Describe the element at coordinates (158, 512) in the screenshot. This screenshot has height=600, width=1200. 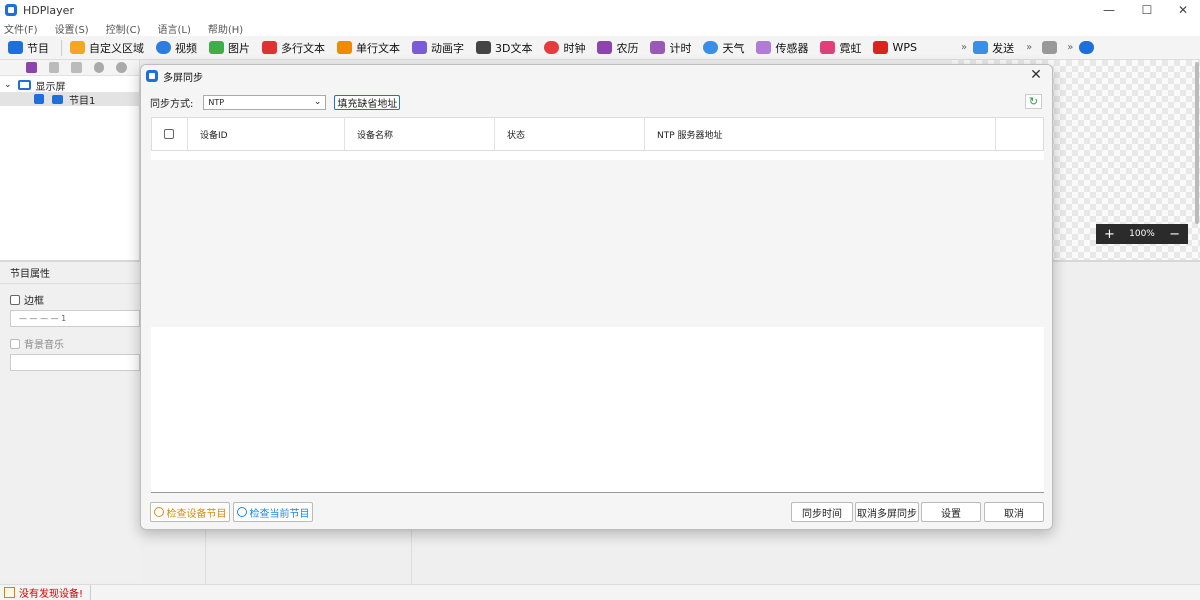
I see `shield-icon` at that location.